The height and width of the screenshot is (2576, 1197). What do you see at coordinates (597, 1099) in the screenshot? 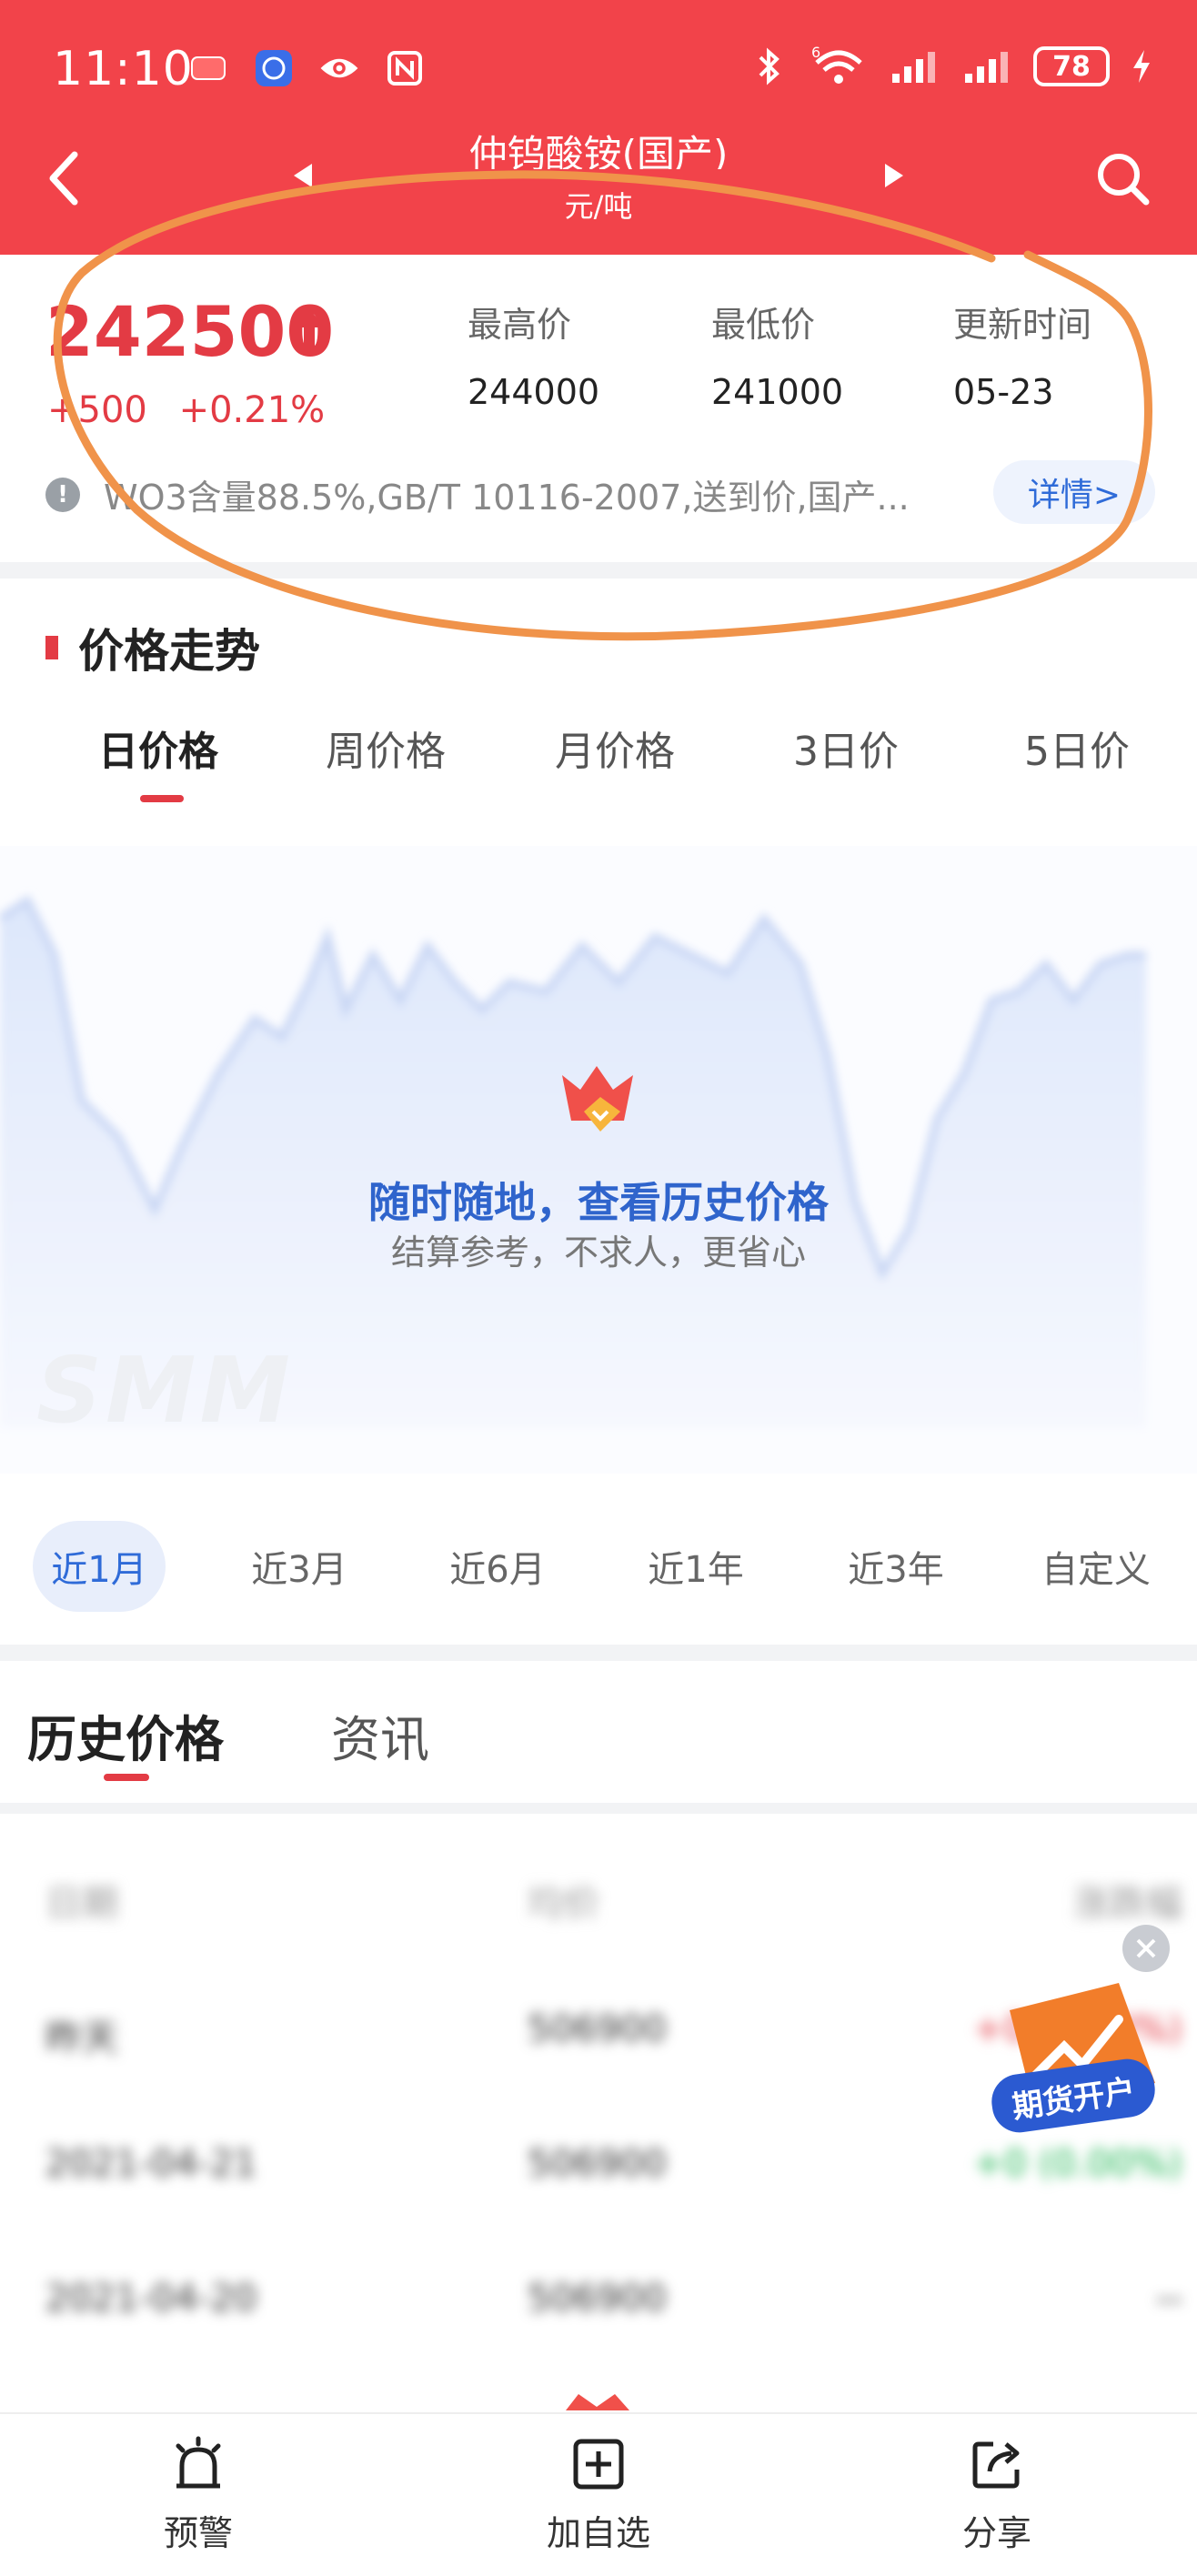
I see `crown-logo-icon` at bounding box center [597, 1099].